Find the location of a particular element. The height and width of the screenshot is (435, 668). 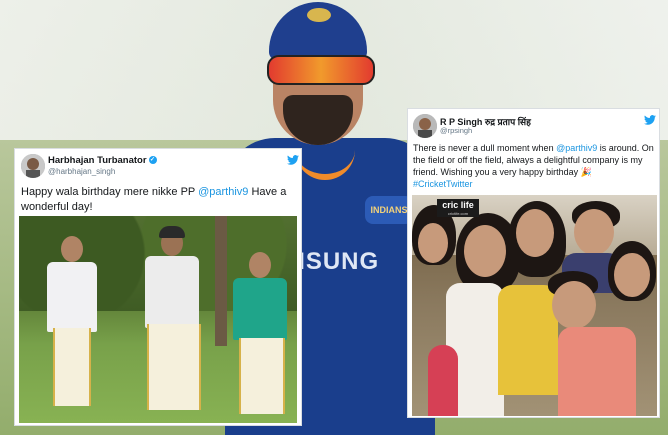

tweet-author-handle: @harbhajan_singh is located at coordinates (81, 171).